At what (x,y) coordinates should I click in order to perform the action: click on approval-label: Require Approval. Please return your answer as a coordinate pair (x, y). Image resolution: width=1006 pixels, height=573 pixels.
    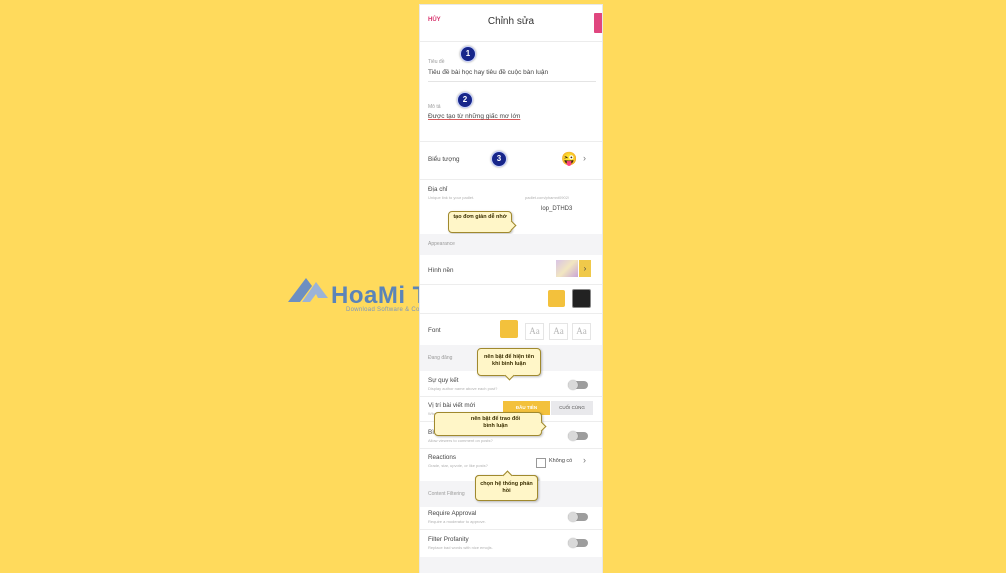
    Looking at the image, I should click on (452, 513).